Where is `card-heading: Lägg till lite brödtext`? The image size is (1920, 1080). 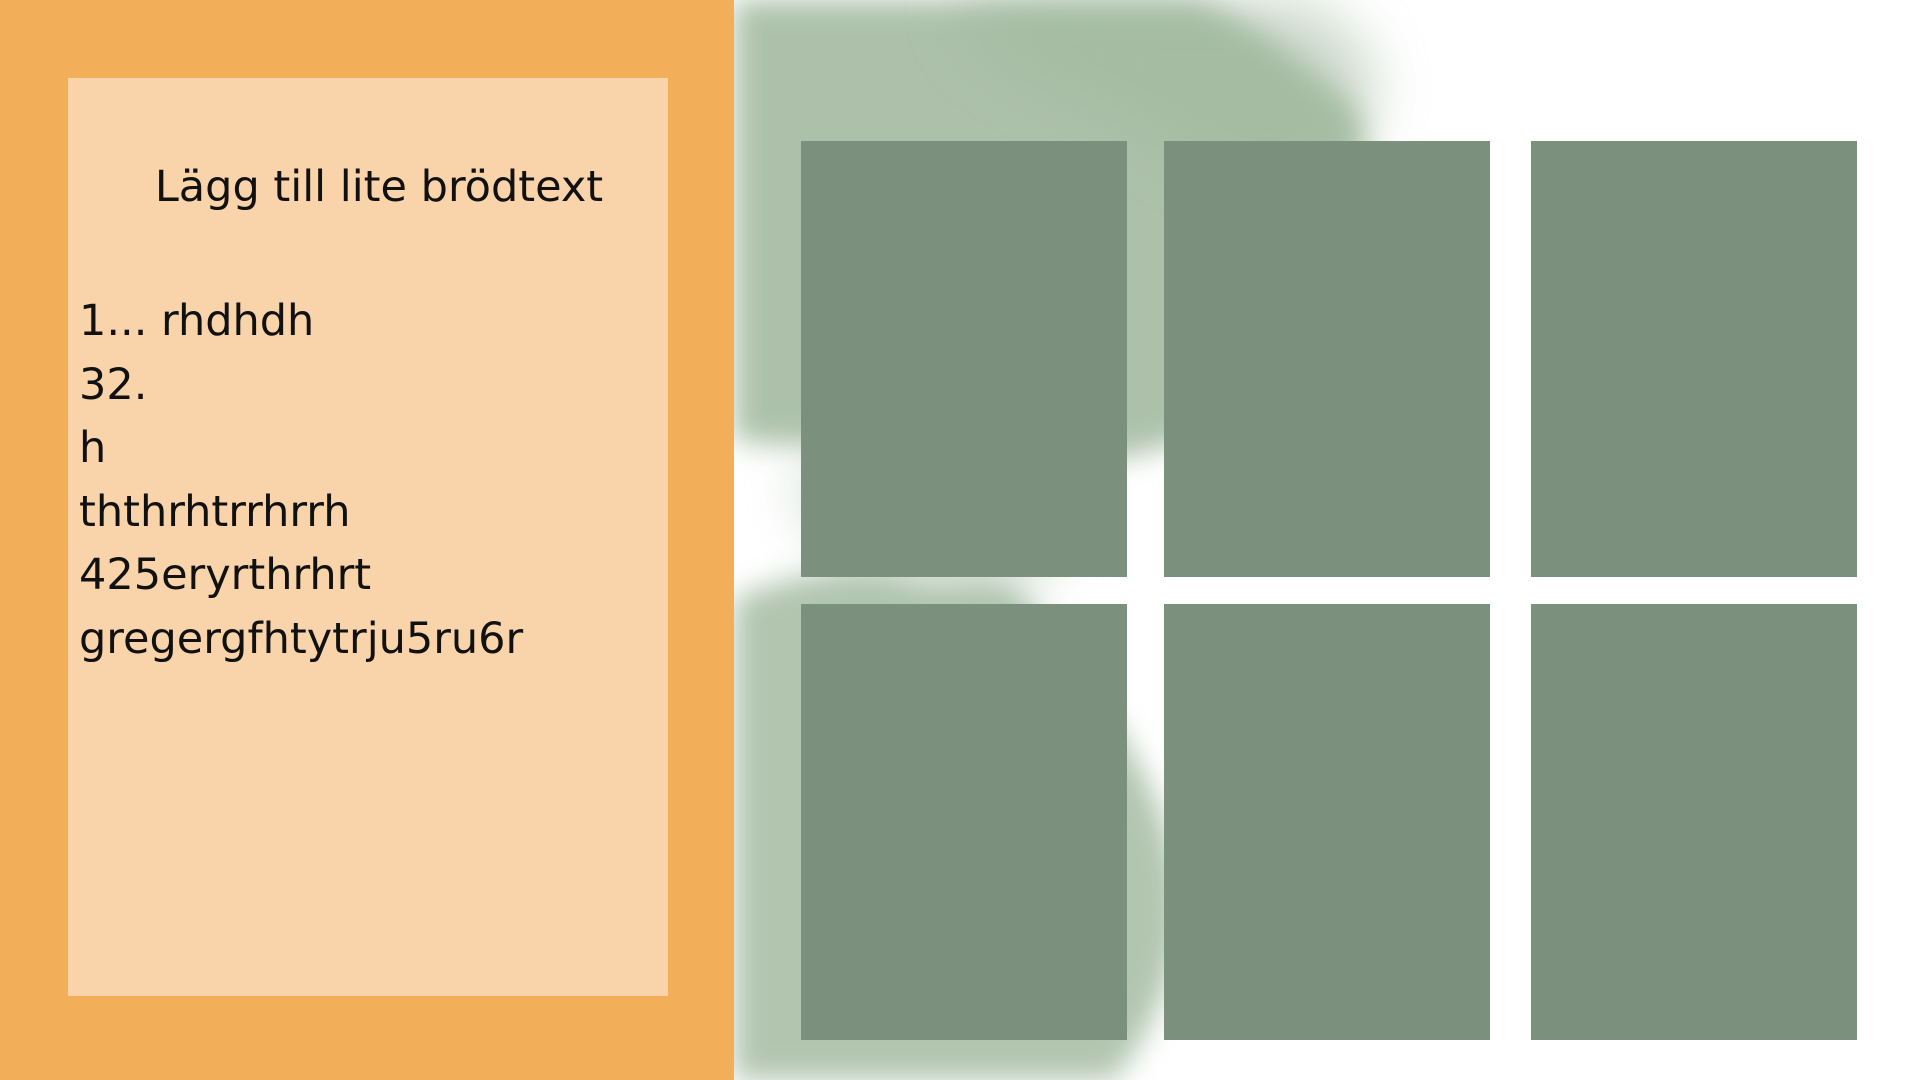
card-heading: Lägg till lite brödtext is located at coordinates (379, 188).